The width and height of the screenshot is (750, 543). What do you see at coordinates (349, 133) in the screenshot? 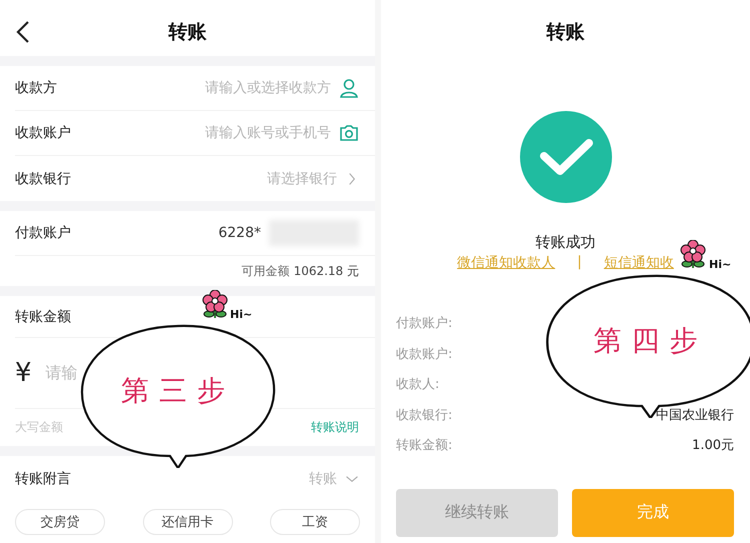
I see `camera-icon` at bounding box center [349, 133].